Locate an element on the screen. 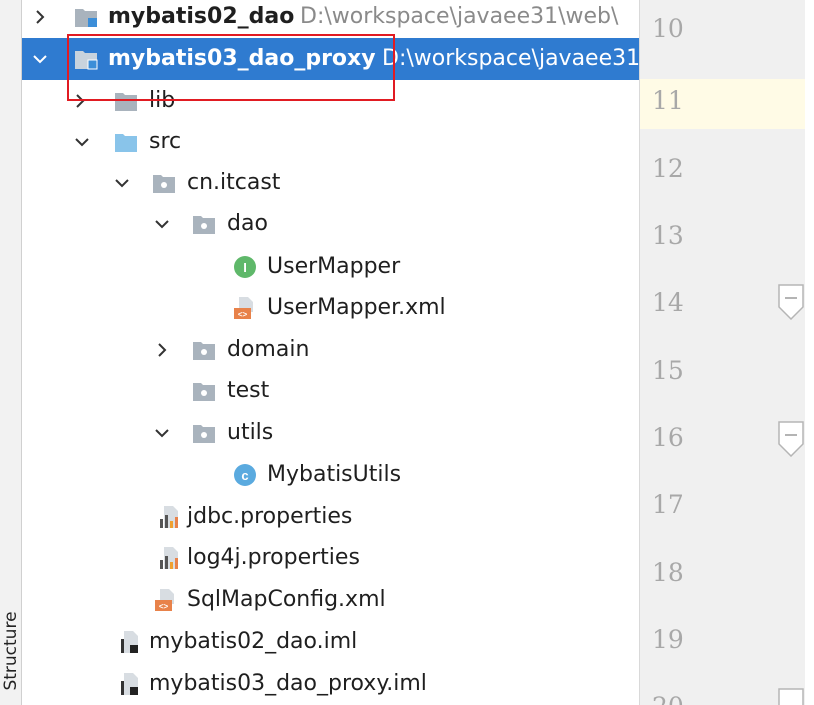 Image resolution: width=814 pixels, height=705 pixels. tree-row-mybatisutils: c MybatisUtils is located at coordinates (330, 475).